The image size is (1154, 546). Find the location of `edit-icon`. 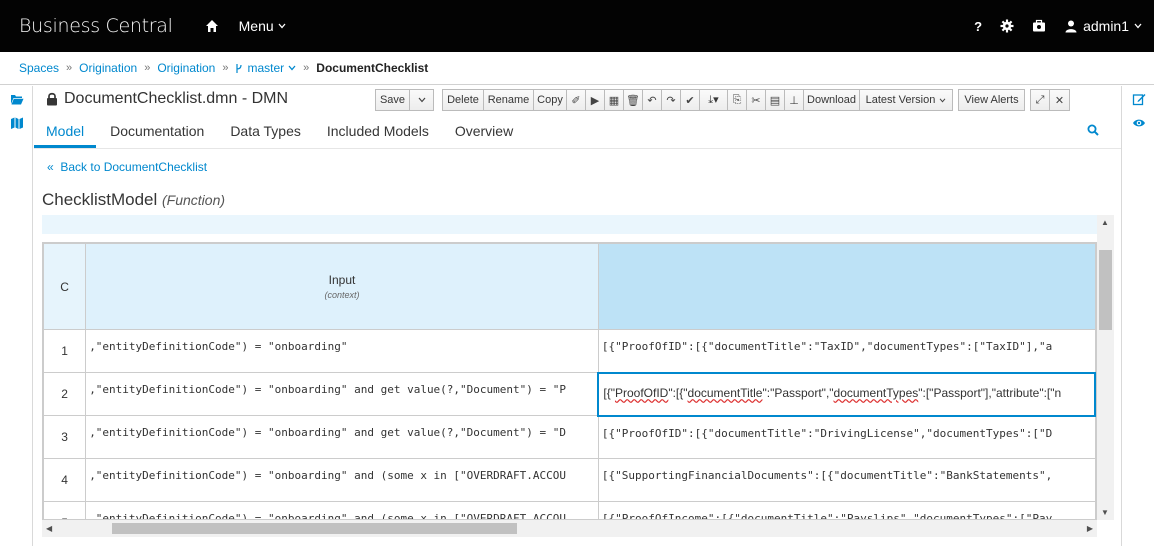

edit-icon is located at coordinates (1139, 99).